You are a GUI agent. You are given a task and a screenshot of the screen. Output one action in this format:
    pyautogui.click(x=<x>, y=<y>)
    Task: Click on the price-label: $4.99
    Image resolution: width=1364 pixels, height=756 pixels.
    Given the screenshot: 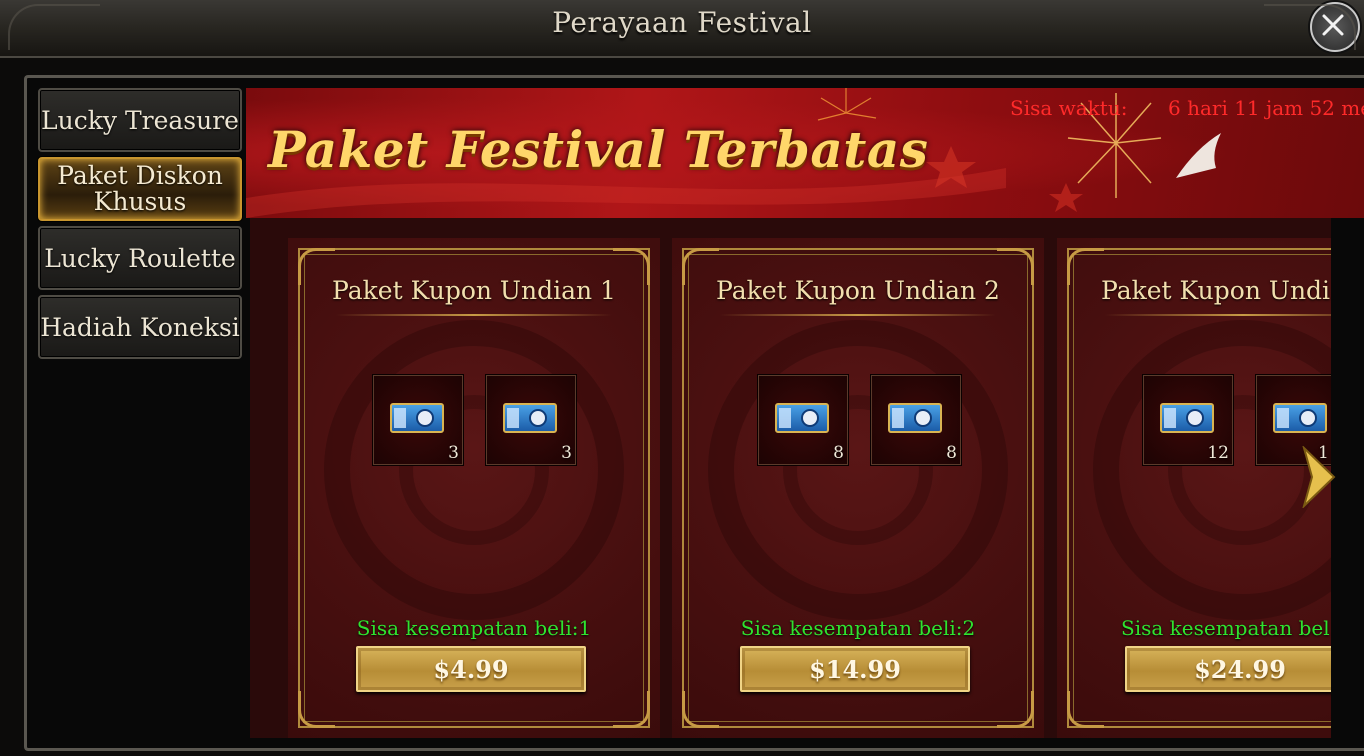 What is the action you would take?
    pyautogui.click(x=471, y=669)
    